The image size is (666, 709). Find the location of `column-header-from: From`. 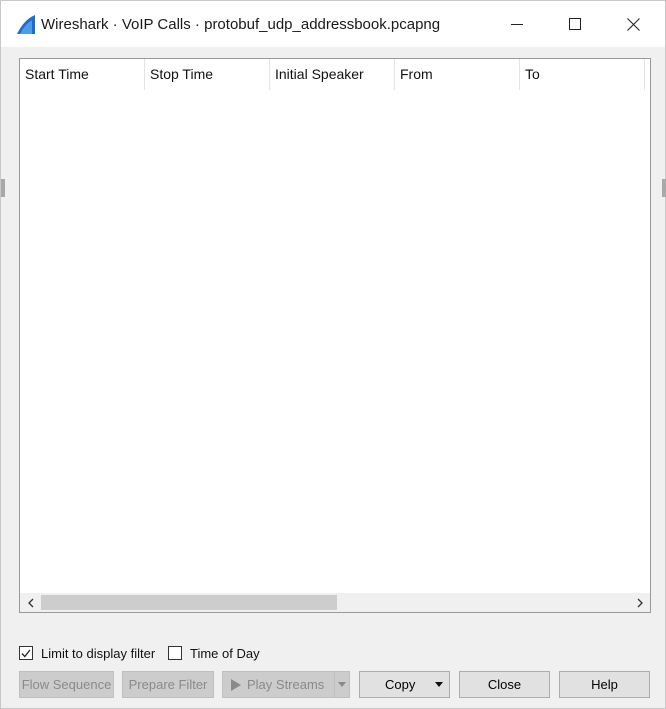

column-header-from: From is located at coordinates (457, 74).